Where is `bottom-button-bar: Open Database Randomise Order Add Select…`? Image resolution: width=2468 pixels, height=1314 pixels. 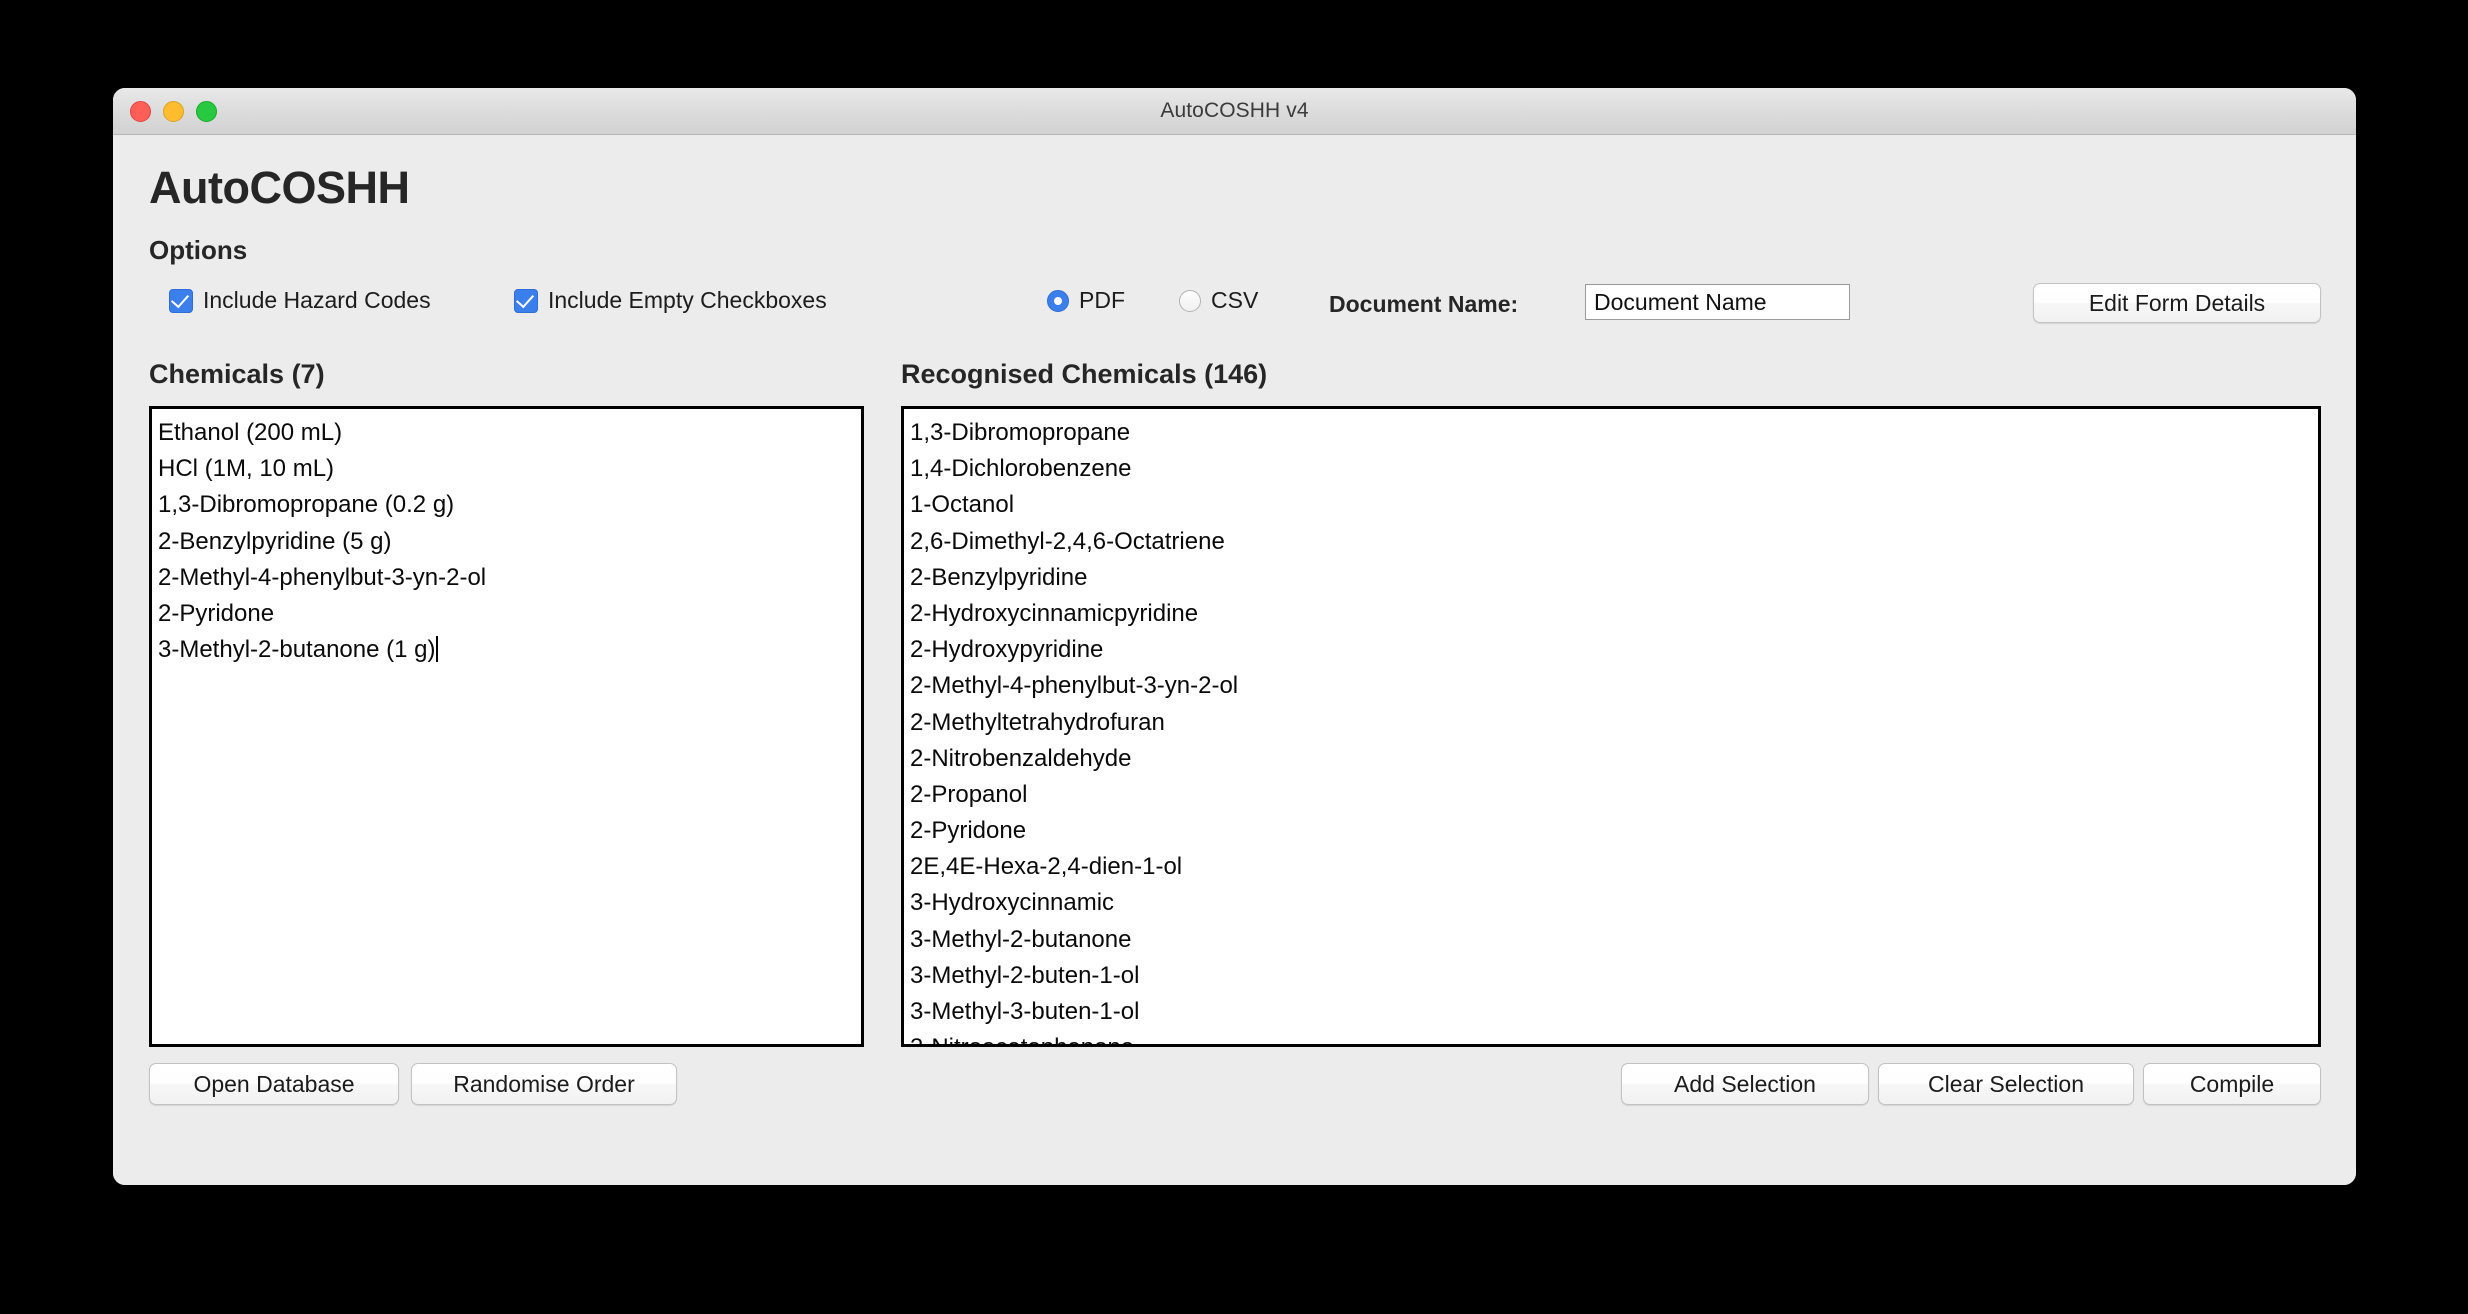
bottom-button-bar: Open Database Randomise Order Add Select… is located at coordinates (1235, 1085).